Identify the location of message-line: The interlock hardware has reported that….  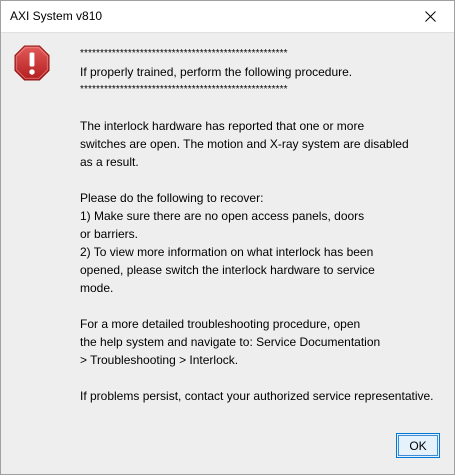
(222, 126).